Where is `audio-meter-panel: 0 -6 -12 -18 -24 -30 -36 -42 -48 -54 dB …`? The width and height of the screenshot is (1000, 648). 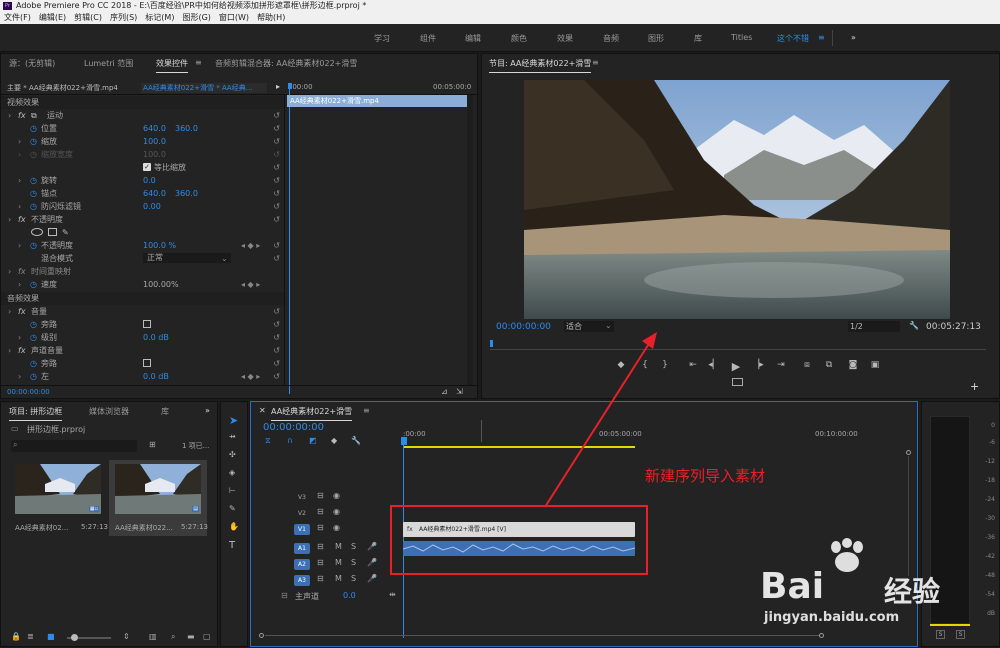
audio-meter-panel: 0 -6 -12 -18 -24 -30 -36 -42 -48 -54 dB … is located at coordinates (960, 524).